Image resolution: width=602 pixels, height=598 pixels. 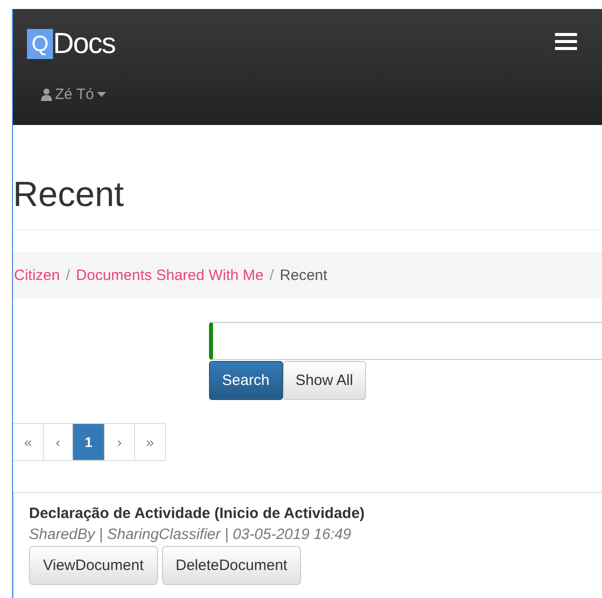 What do you see at coordinates (101, 94) in the screenshot?
I see `caret-icon` at bounding box center [101, 94].